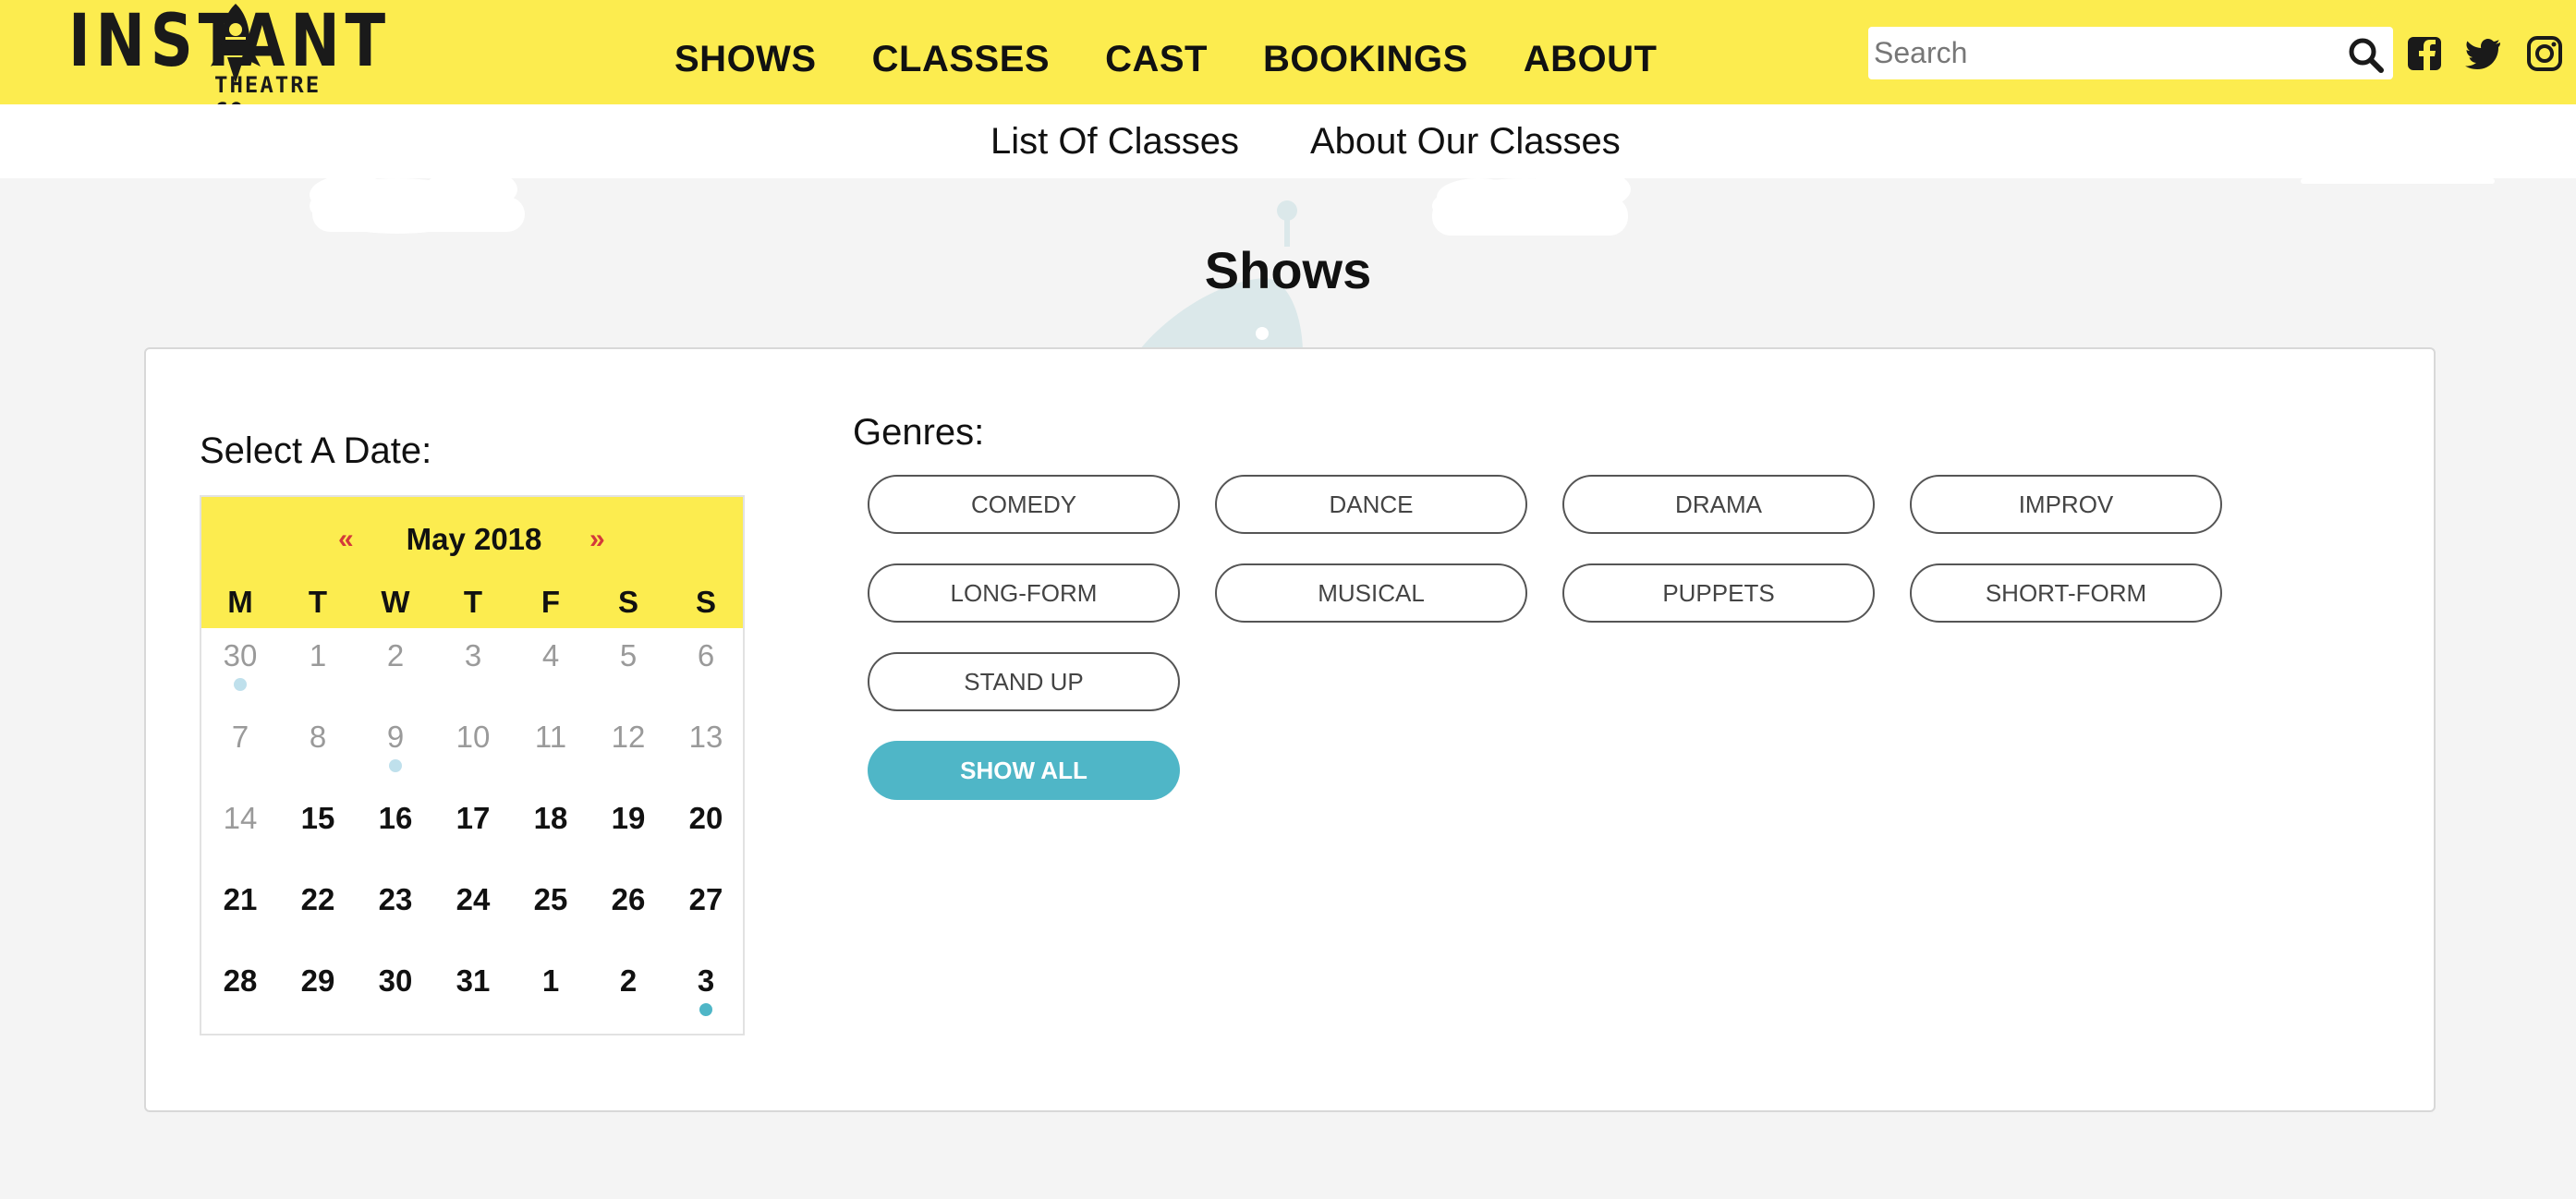 This screenshot has height=1199, width=2576. Describe the element at coordinates (241, 992) in the screenshot. I see `calendar-day: 28` at that location.